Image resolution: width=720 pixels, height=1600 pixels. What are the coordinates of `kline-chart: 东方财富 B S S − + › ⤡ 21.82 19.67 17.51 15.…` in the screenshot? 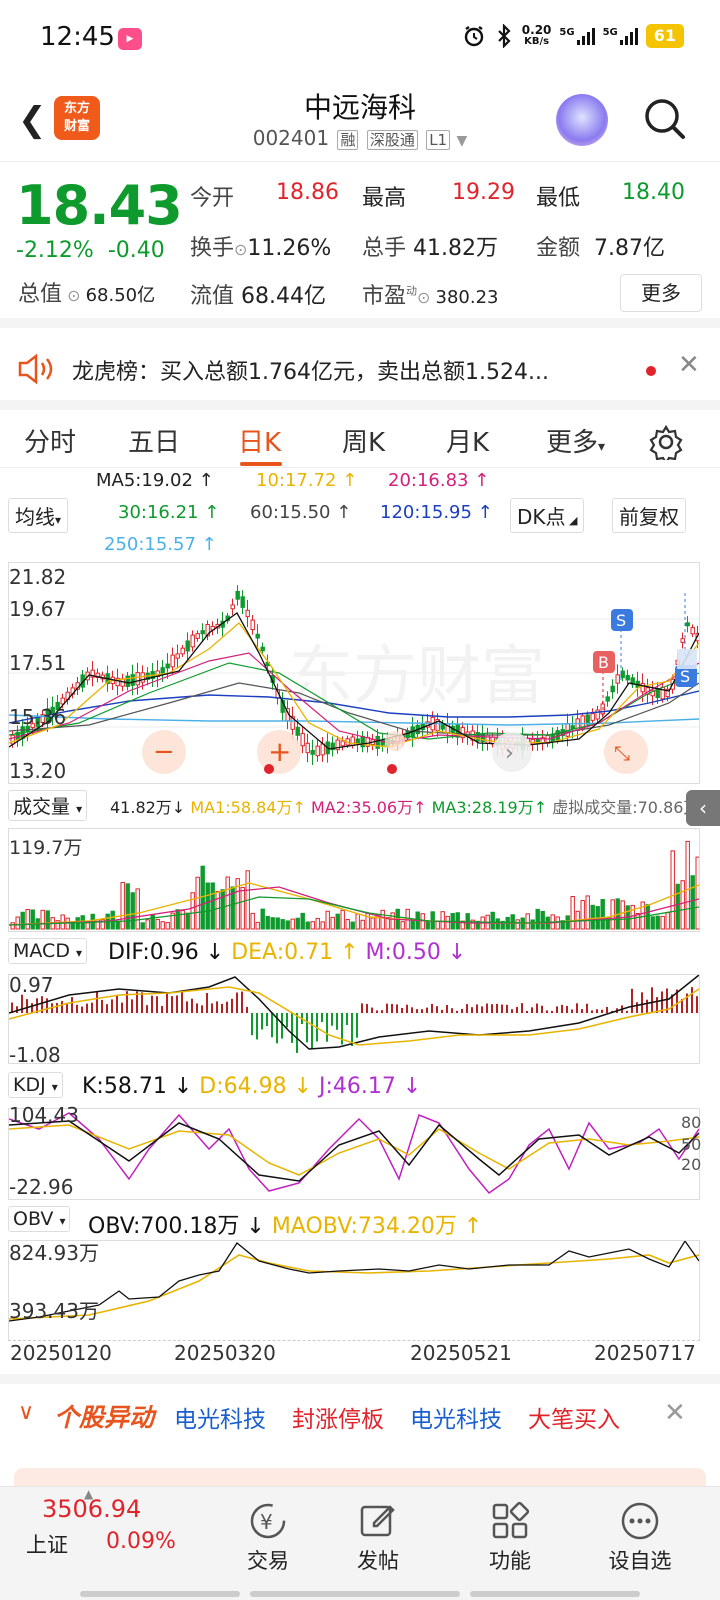 It's located at (354, 673).